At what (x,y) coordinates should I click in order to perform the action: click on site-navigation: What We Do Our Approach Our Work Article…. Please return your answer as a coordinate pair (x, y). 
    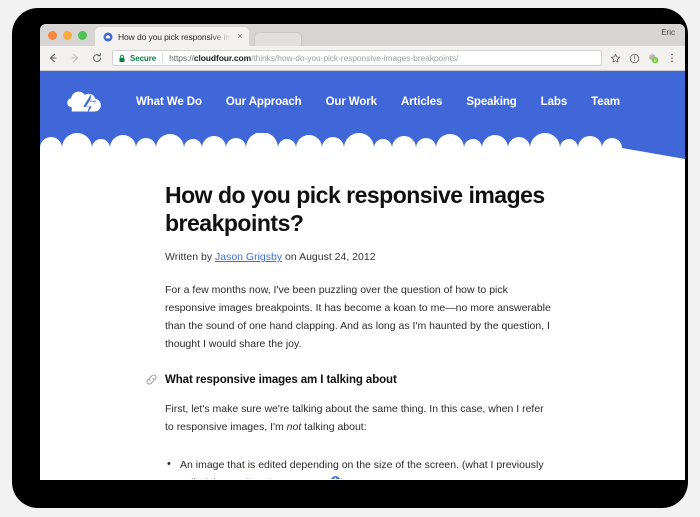
    Looking at the image, I should click on (378, 102).